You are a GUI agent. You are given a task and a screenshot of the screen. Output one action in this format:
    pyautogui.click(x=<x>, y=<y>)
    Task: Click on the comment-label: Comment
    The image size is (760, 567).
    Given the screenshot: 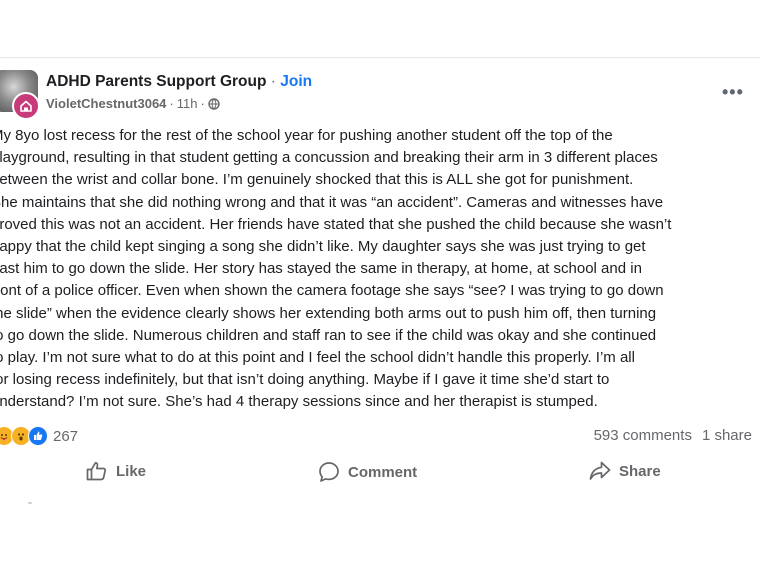 What is the action you would take?
    pyautogui.click(x=383, y=472)
    